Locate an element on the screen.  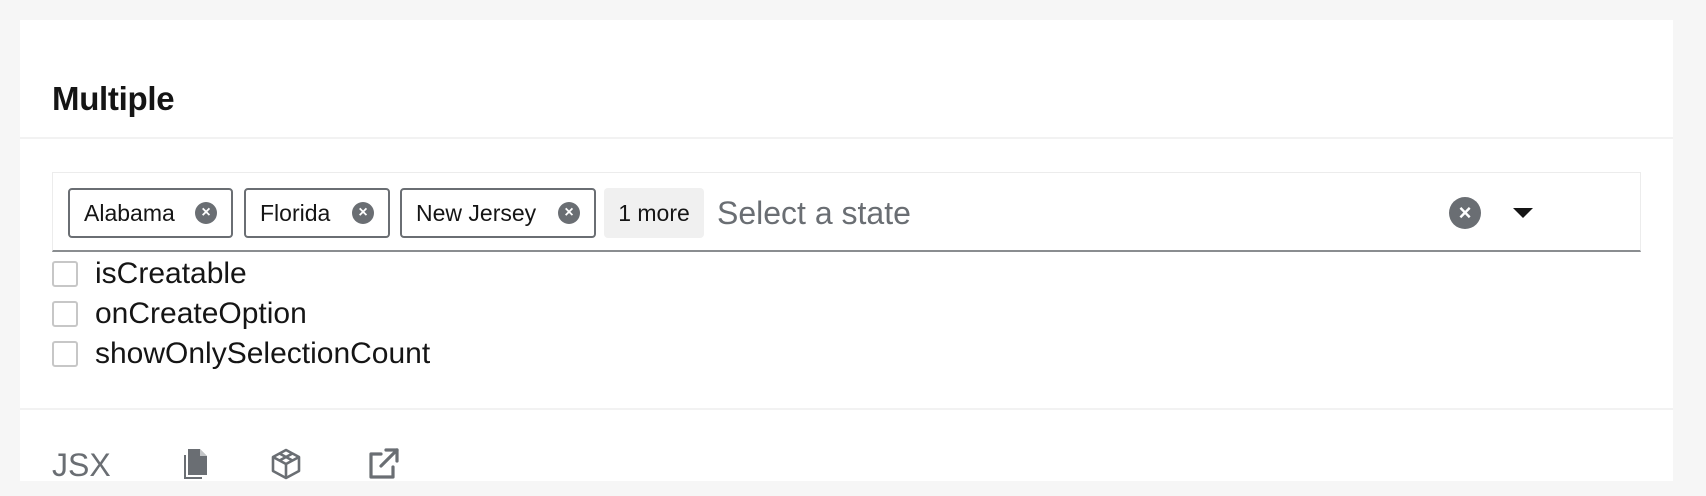
checkbox-label: showOnlySelectionCount is located at coordinates (263, 353).